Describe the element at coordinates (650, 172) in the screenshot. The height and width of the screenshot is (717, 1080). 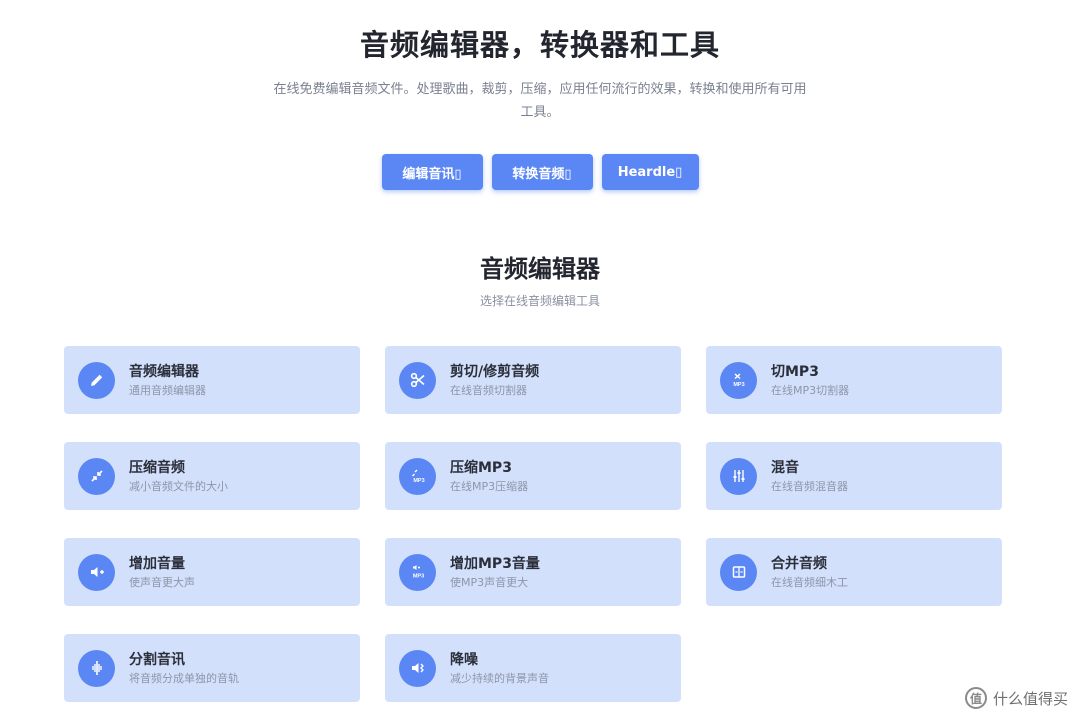
I see `heardle-button: Heardle▯` at that location.